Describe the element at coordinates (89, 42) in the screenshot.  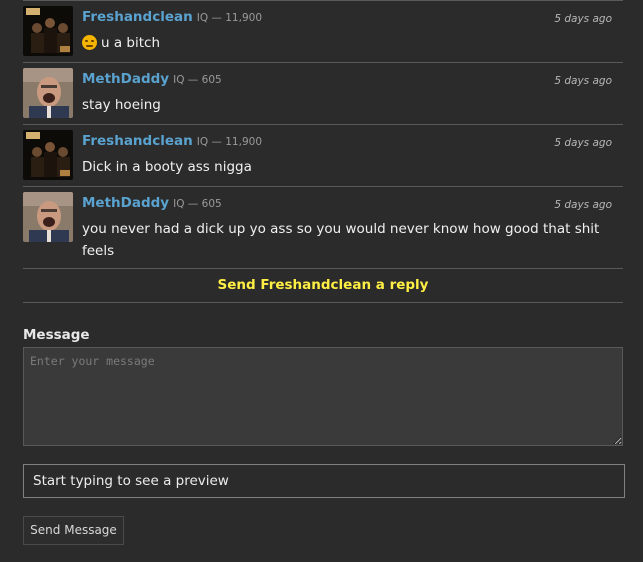
I see `unamused-face-icon` at that location.